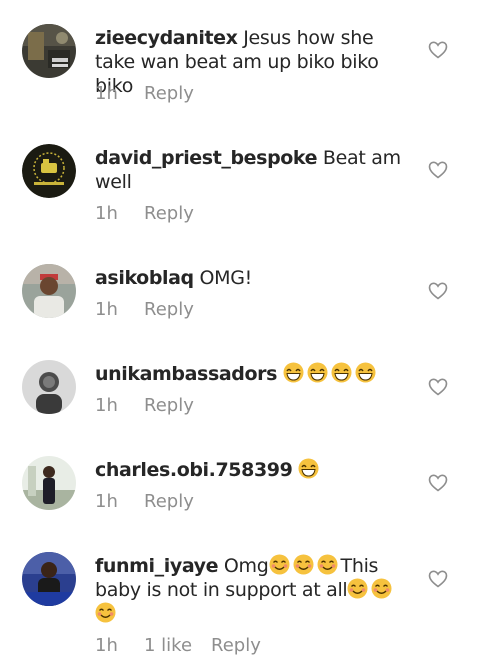 This screenshot has width=480, height=664. Describe the element at coordinates (226, 278) in the screenshot. I see `comment-body: OMG!` at that location.